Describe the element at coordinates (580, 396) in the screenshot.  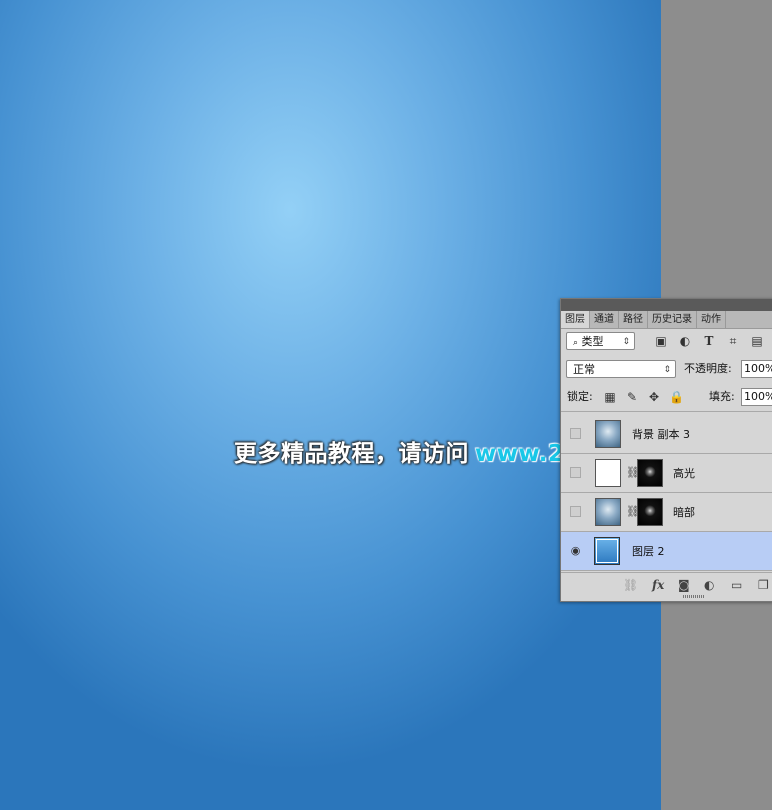
I see `lock-label: 锁定:` at that location.